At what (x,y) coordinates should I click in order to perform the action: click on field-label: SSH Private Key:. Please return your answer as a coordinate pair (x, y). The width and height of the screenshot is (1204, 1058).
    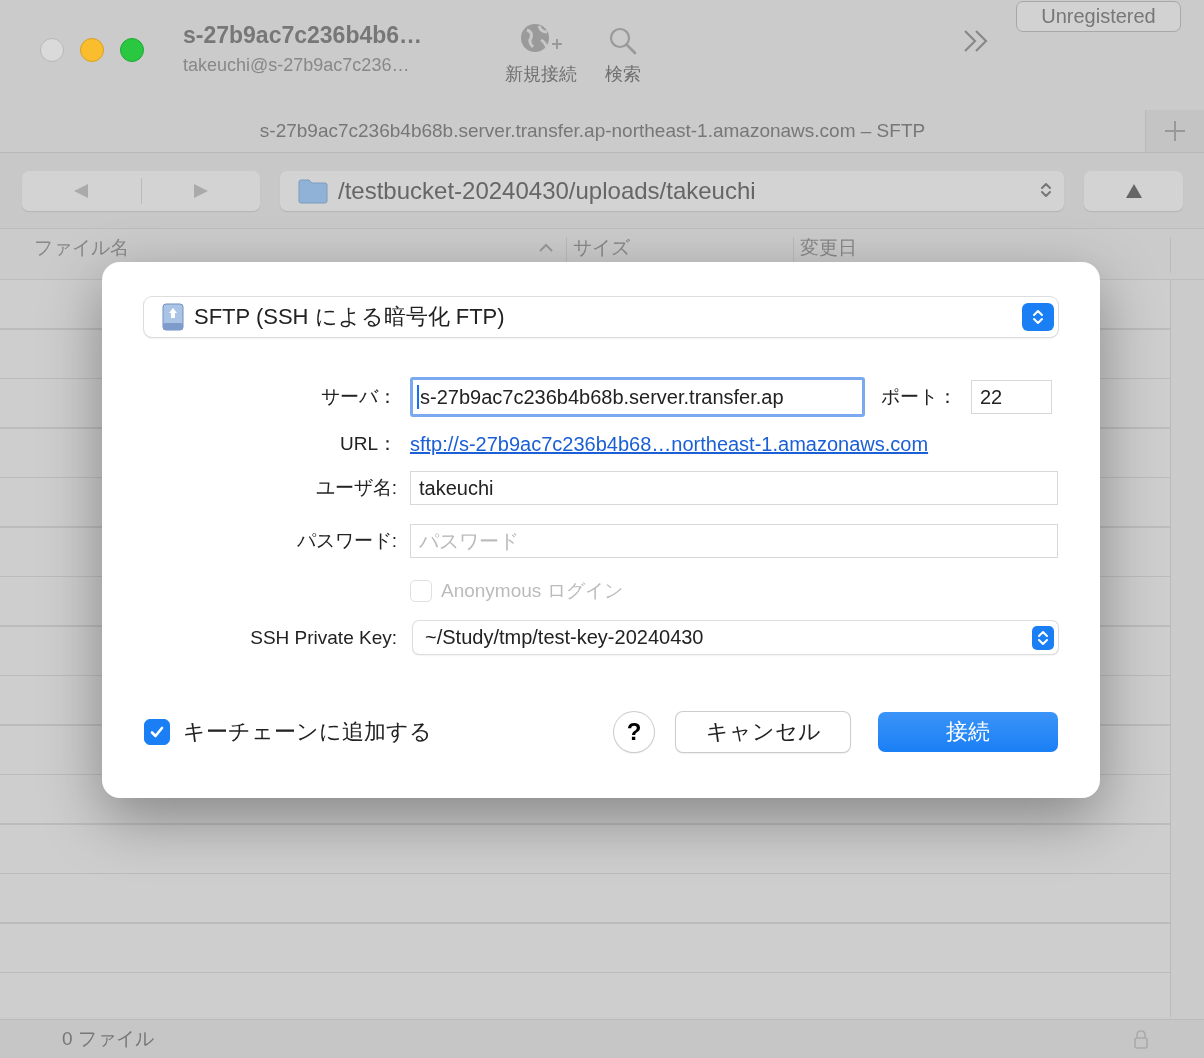
    Looking at the image, I should click on (323, 637).